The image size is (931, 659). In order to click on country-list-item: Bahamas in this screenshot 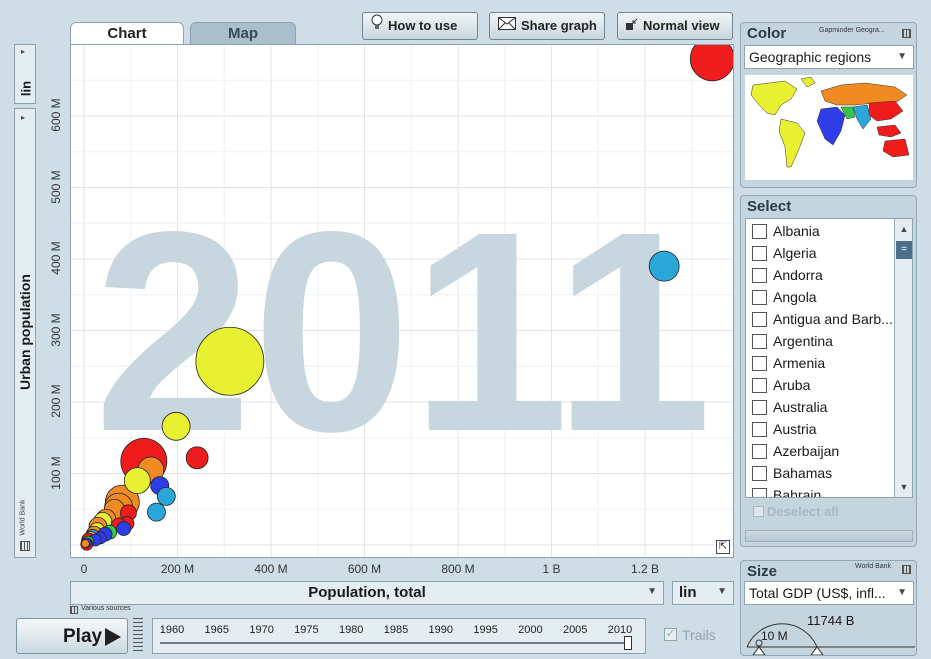, I will do `click(792, 473)`.